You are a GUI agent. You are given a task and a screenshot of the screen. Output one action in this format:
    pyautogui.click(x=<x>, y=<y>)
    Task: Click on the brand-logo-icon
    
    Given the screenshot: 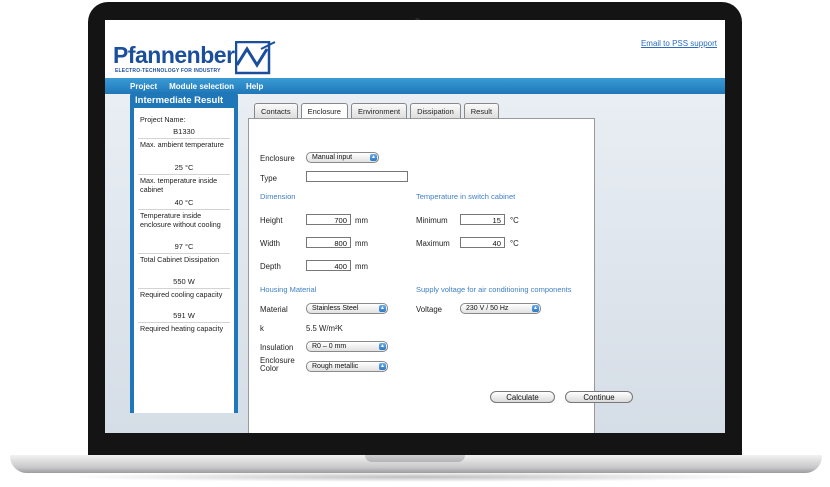 What is the action you would take?
    pyautogui.click(x=255, y=58)
    